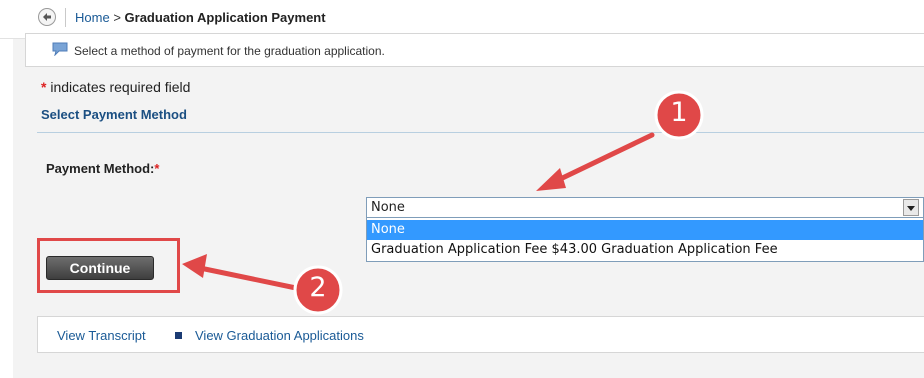 The image size is (924, 378). I want to click on annotation-badge-1-number: 1, so click(679, 112).